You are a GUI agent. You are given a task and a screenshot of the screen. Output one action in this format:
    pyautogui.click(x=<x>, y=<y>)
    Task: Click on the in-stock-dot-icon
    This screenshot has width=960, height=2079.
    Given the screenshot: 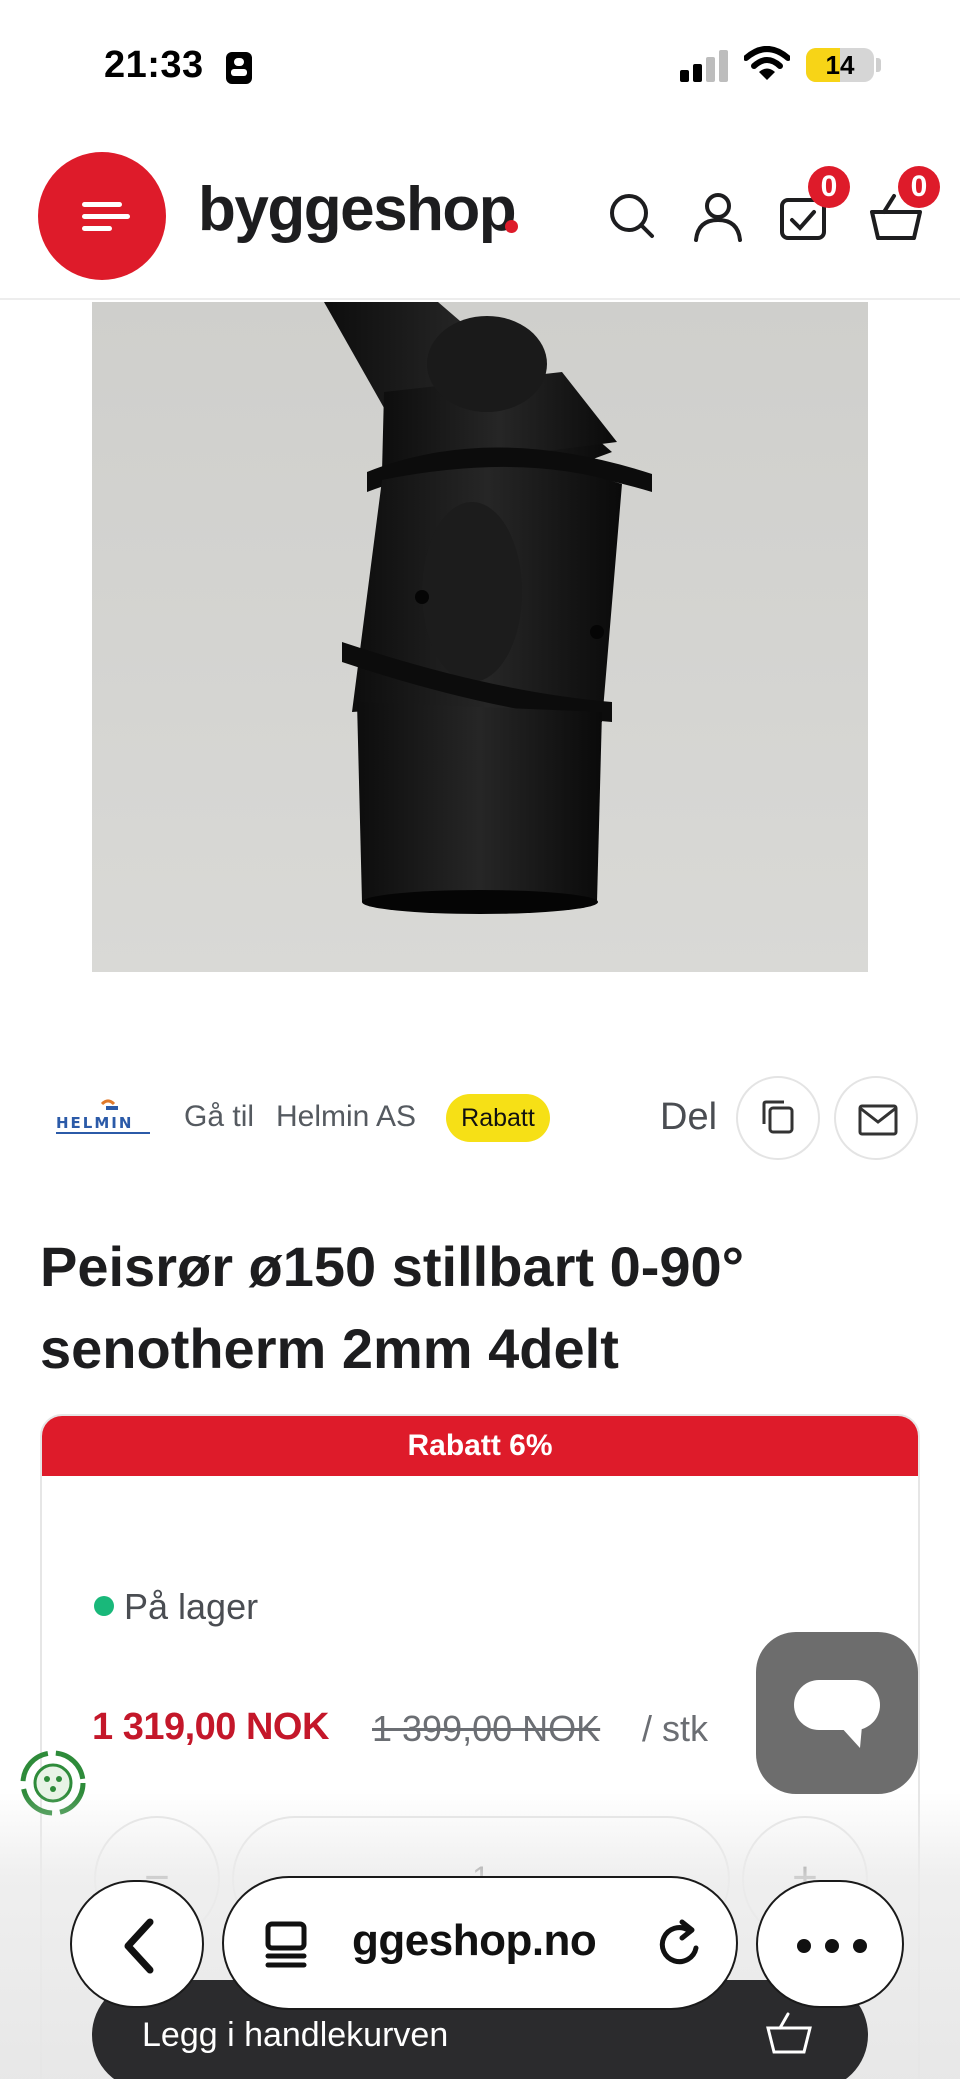 What is the action you would take?
    pyautogui.click(x=104, y=1606)
    